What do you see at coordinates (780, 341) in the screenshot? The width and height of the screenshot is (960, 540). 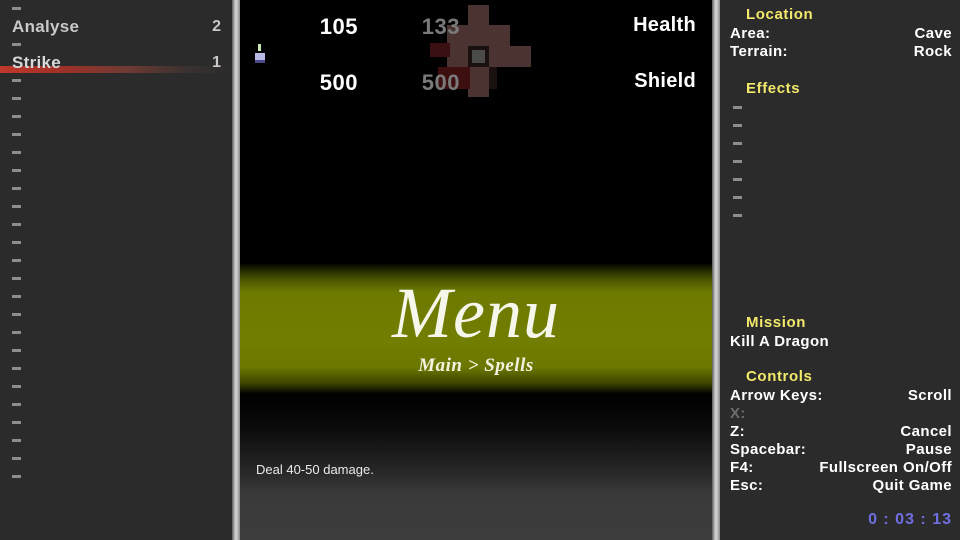 I see `mission-text: Kill A Dragon` at bounding box center [780, 341].